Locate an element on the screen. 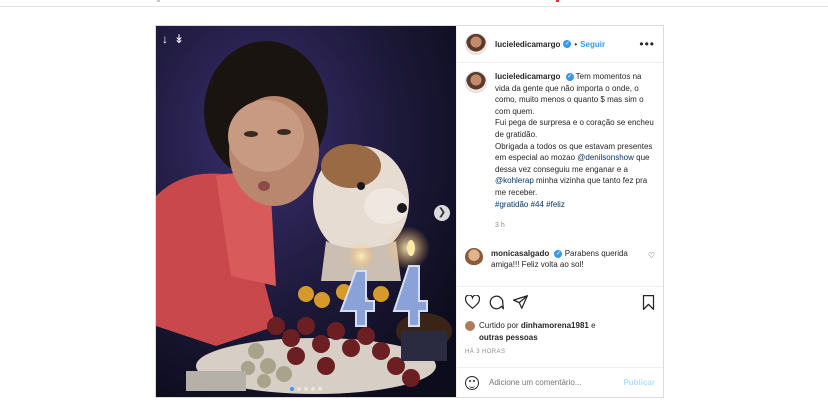 This screenshot has height=414, width=828. top-mark is located at coordinates (158, 1).